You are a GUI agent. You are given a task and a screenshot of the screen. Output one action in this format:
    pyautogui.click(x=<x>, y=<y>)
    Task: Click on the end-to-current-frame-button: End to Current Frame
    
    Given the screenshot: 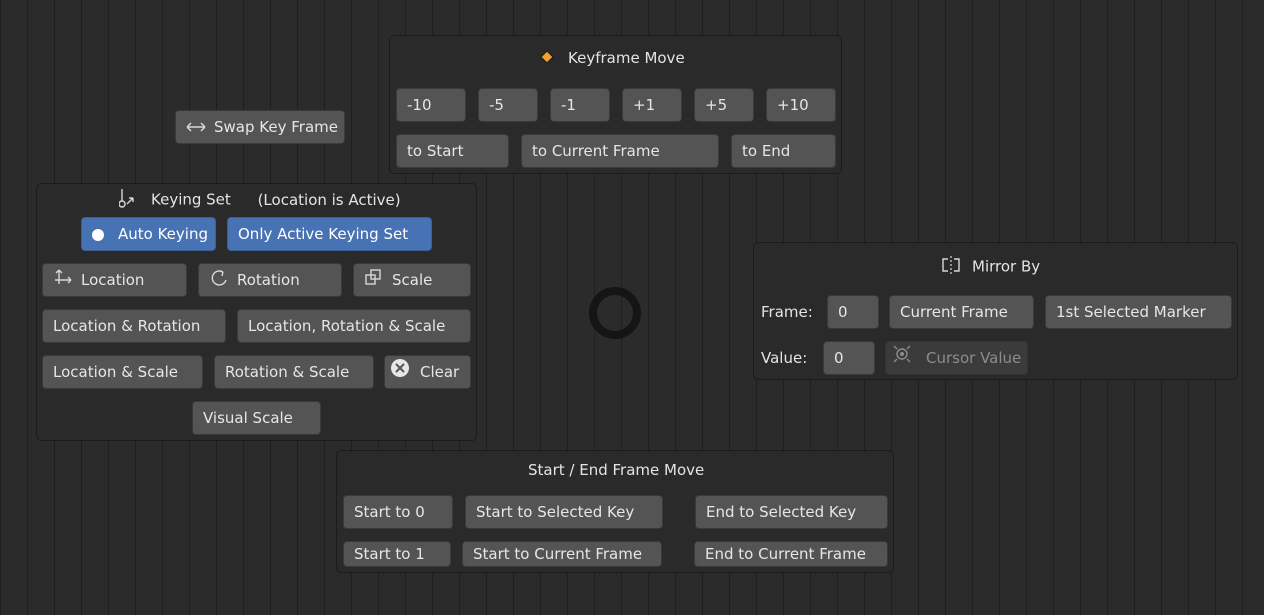 What is the action you would take?
    pyautogui.click(x=791, y=554)
    